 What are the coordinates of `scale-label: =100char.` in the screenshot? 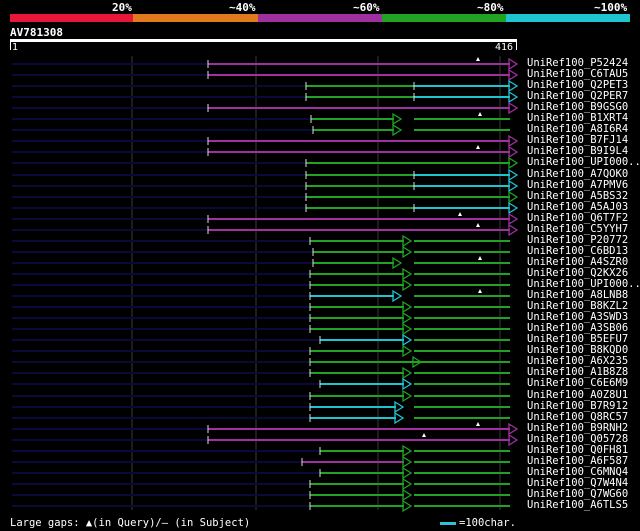 It's located at (487, 523).